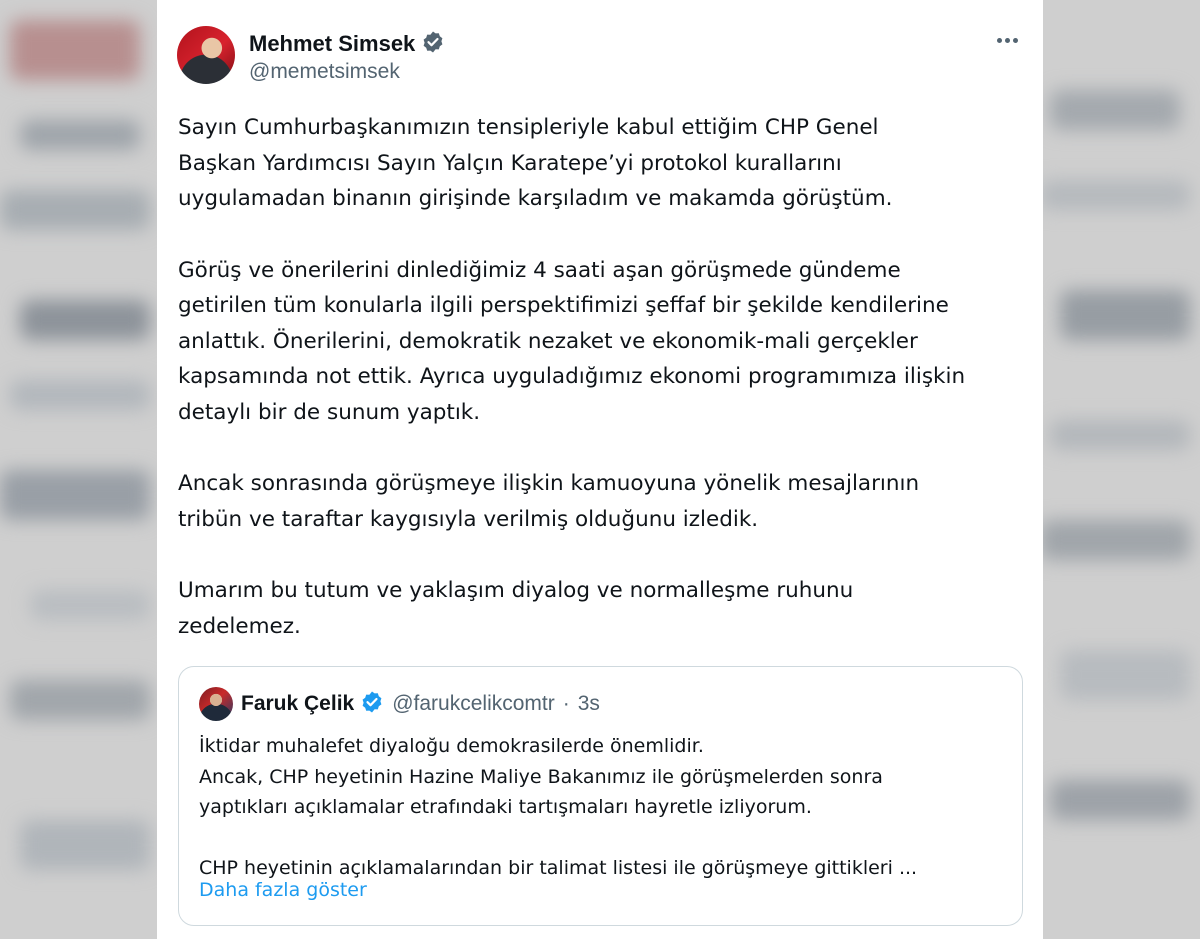 This screenshot has height=939, width=1200. What do you see at coordinates (324, 72) in the screenshot?
I see `author-handle: @memetsimsek` at bounding box center [324, 72].